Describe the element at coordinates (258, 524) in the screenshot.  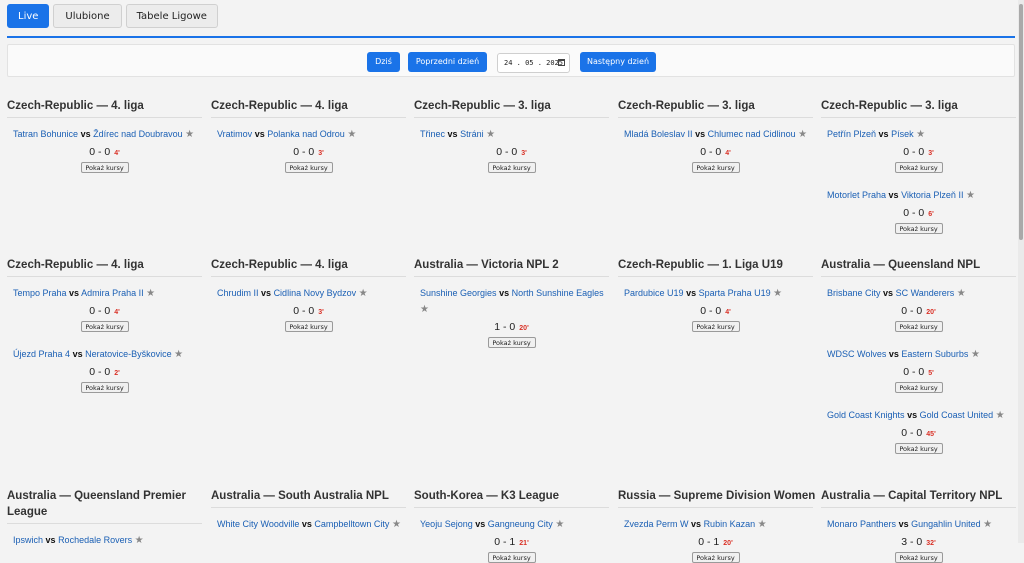
I see `home-team-link: White City Woodville` at that location.